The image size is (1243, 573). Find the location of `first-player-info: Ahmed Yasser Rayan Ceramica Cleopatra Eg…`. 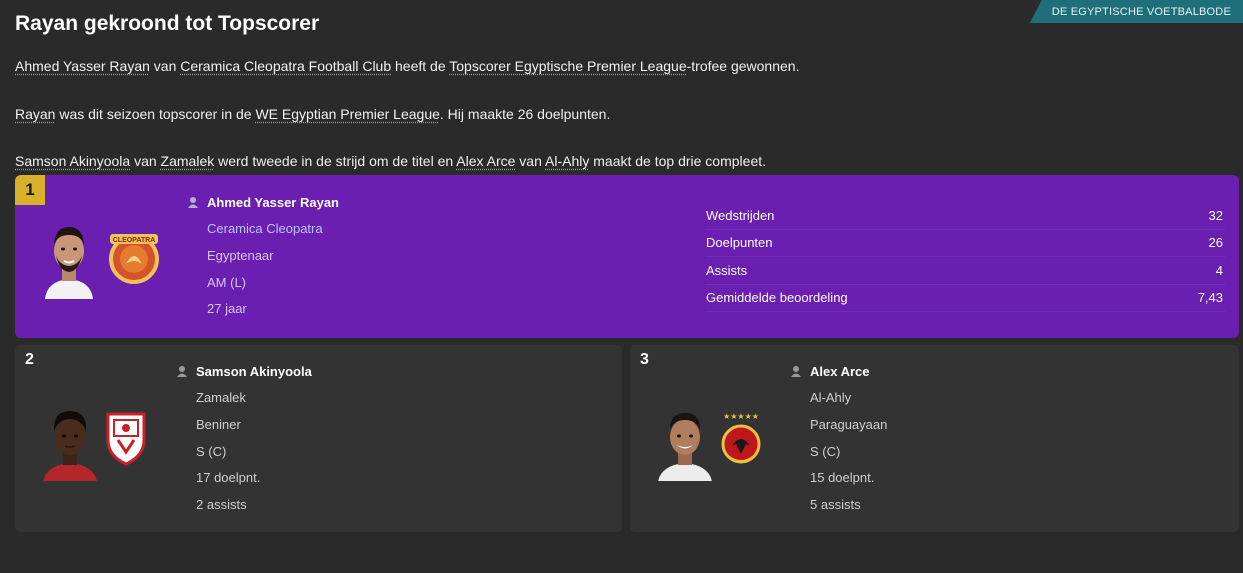

first-player-info: Ahmed Yasser Rayan Ceramica Cleopatra Eg… is located at coordinates (263, 255).